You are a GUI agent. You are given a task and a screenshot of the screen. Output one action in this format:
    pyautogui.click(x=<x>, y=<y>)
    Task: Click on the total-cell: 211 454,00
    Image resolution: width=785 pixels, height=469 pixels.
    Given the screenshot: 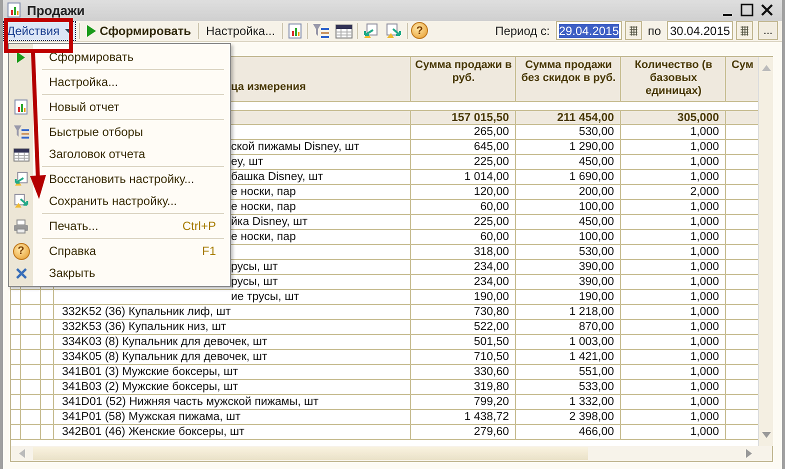 What is the action you would take?
    pyautogui.click(x=585, y=118)
    